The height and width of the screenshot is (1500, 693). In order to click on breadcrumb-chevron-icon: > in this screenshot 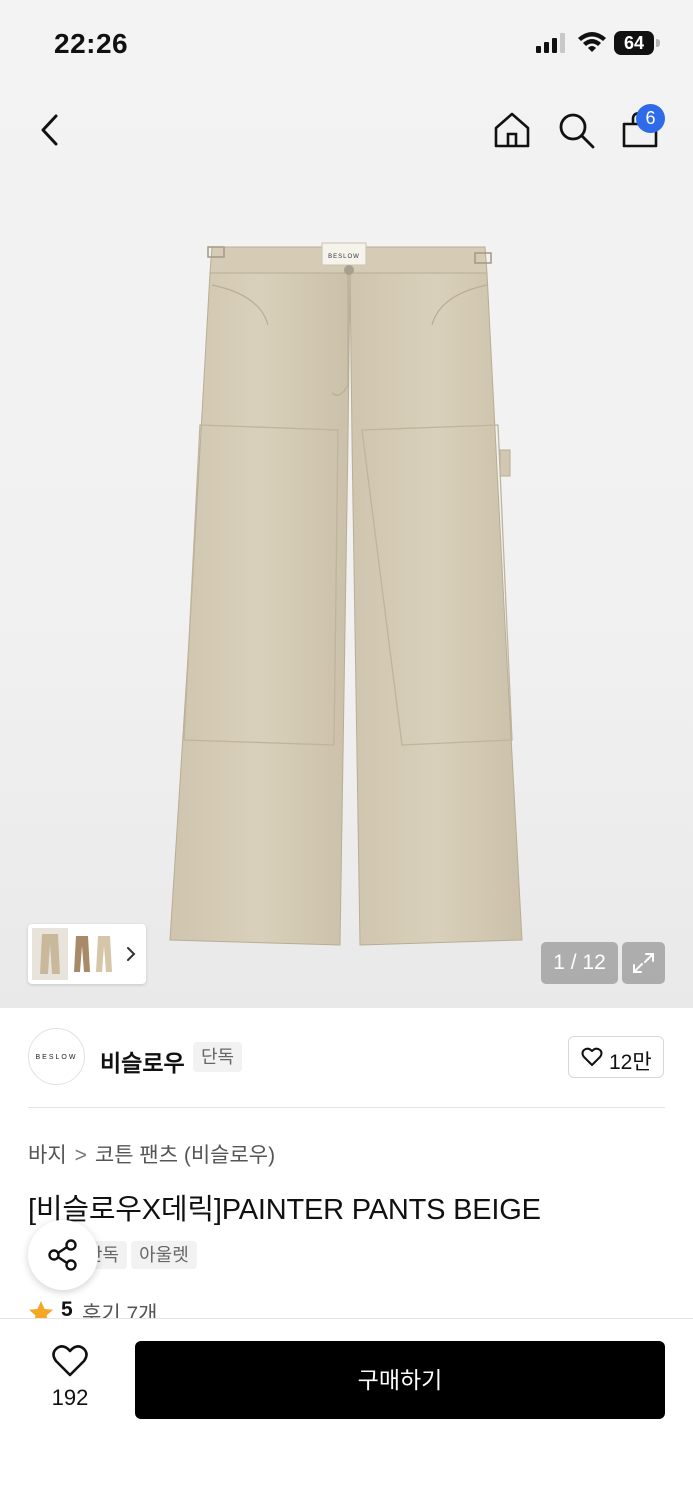, I will do `click(80, 1155)`.